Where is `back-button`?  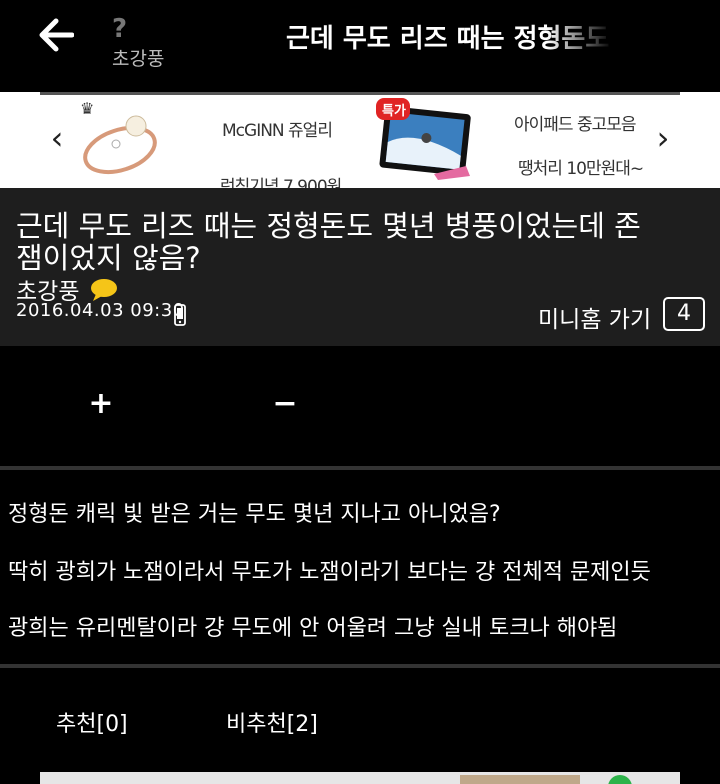 back-button is located at coordinates (56, 35).